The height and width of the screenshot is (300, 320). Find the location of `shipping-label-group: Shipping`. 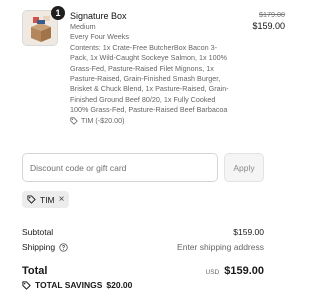

shipping-label-group: Shipping is located at coordinates (45, 247).